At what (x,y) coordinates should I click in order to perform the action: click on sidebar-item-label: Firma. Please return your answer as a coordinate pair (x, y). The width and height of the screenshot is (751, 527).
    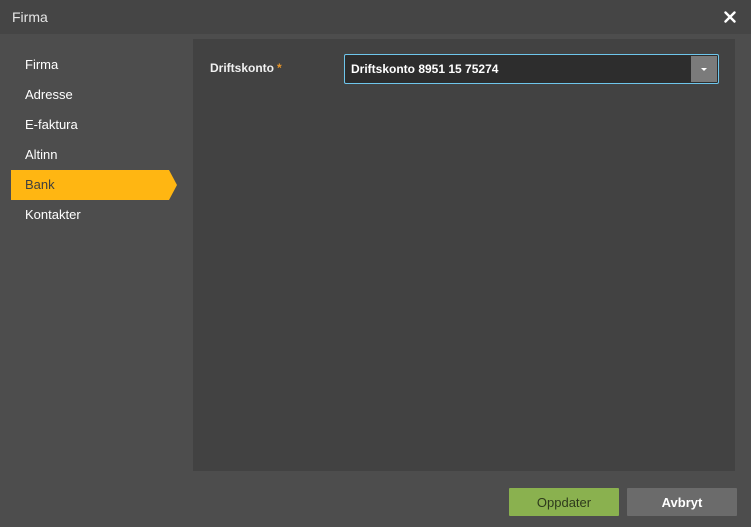
    Looking at the image, I should click on (42, 64).